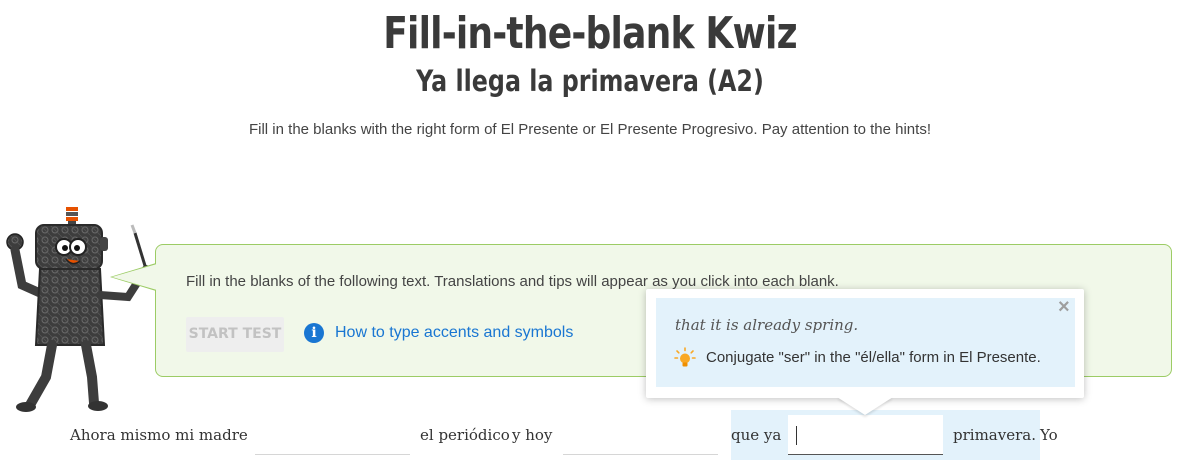  I want to click on sentence-segment: el periódico, so click(465, 435).